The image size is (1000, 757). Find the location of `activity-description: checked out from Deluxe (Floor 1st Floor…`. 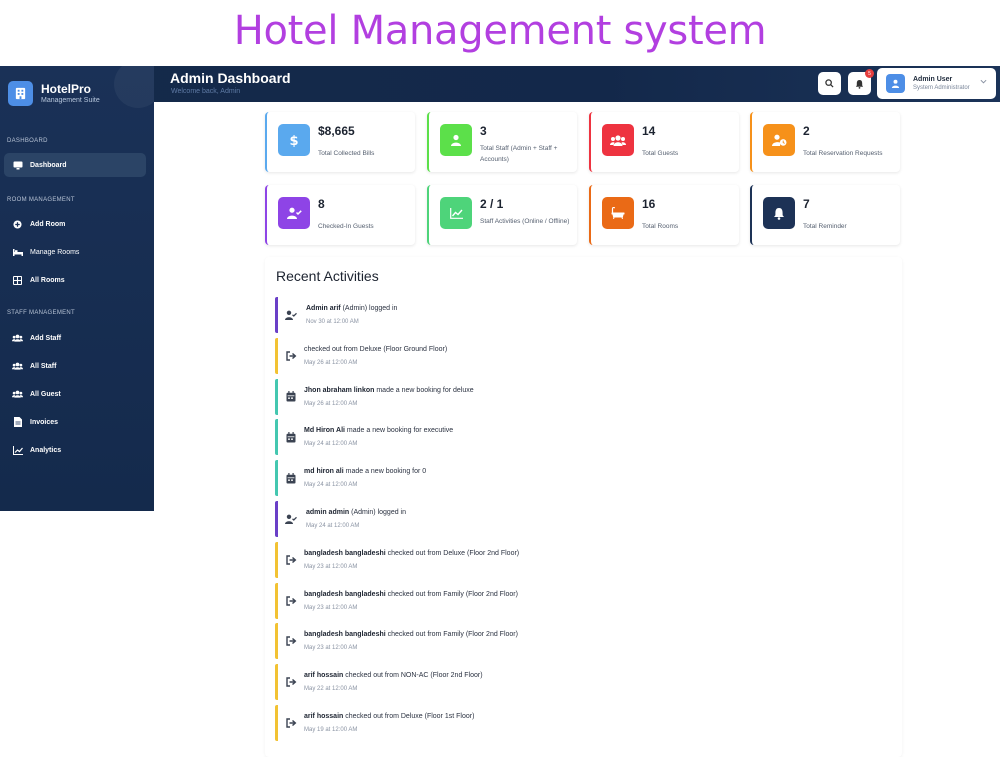

activity-description: checked out from Deluxe (Floor 1st Floor… is located at coordinates (409, 716).